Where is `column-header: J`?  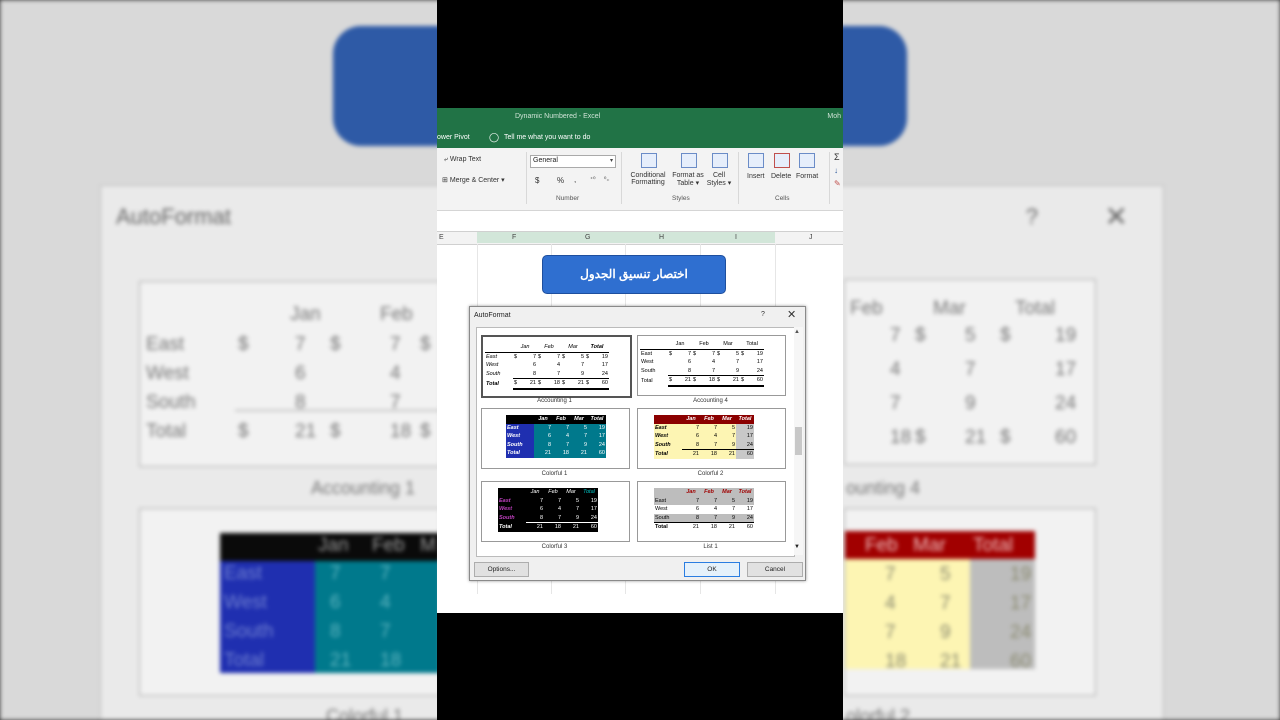 column-header: J is located at coordinates (811, 237).